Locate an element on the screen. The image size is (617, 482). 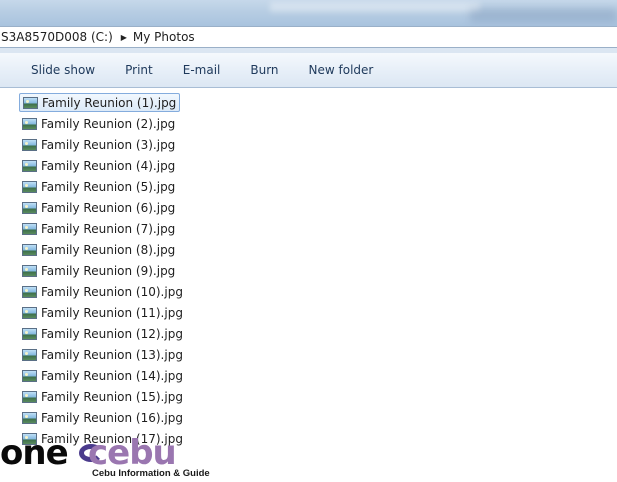
slideshow-button: Slide show is located at coordinates (63, 70).